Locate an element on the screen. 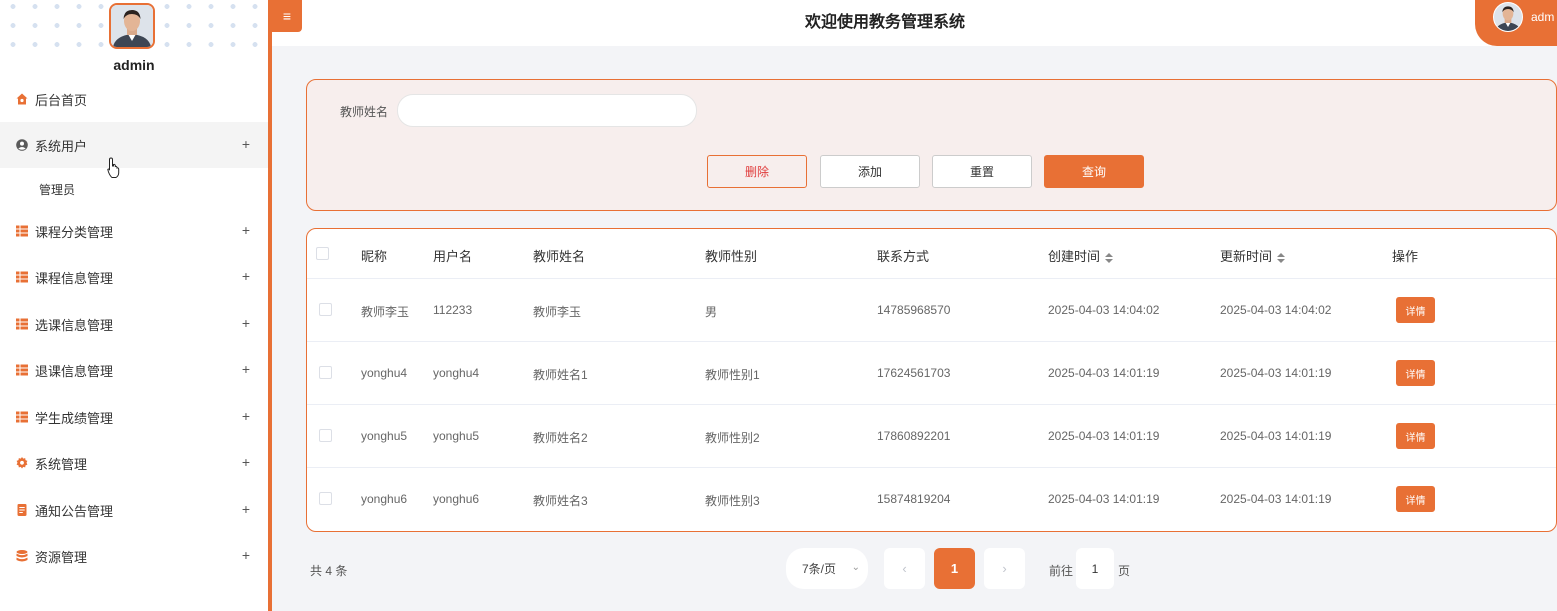 Image resolution: width=1557 pixels, height=611 pixels. cell-gender: 教师性别1 is located at coordinates (732, 375).